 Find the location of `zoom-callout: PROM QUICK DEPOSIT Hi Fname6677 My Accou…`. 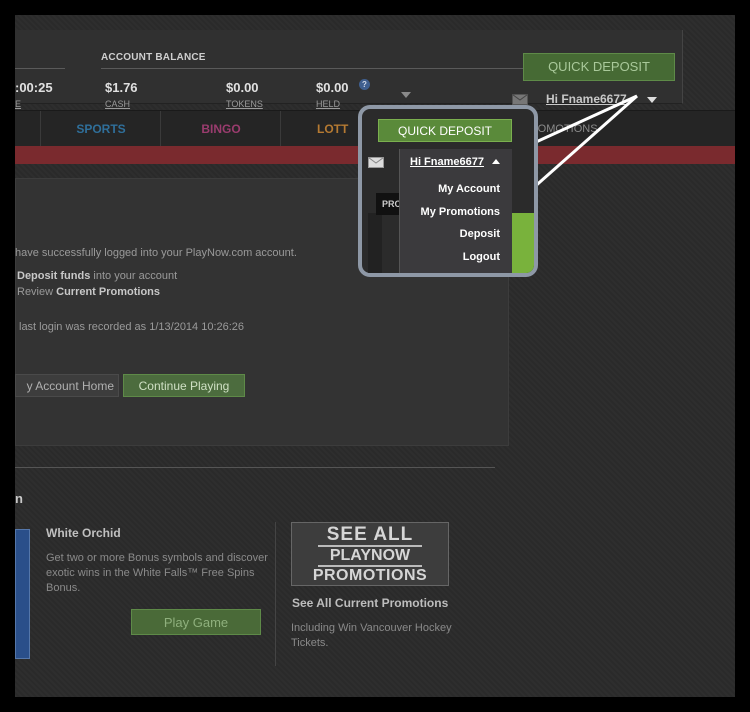

zoom-callout: PROM QUICK DEPOSIT Hi Fname6677 My Accou… is located at coordinates (448, 191).